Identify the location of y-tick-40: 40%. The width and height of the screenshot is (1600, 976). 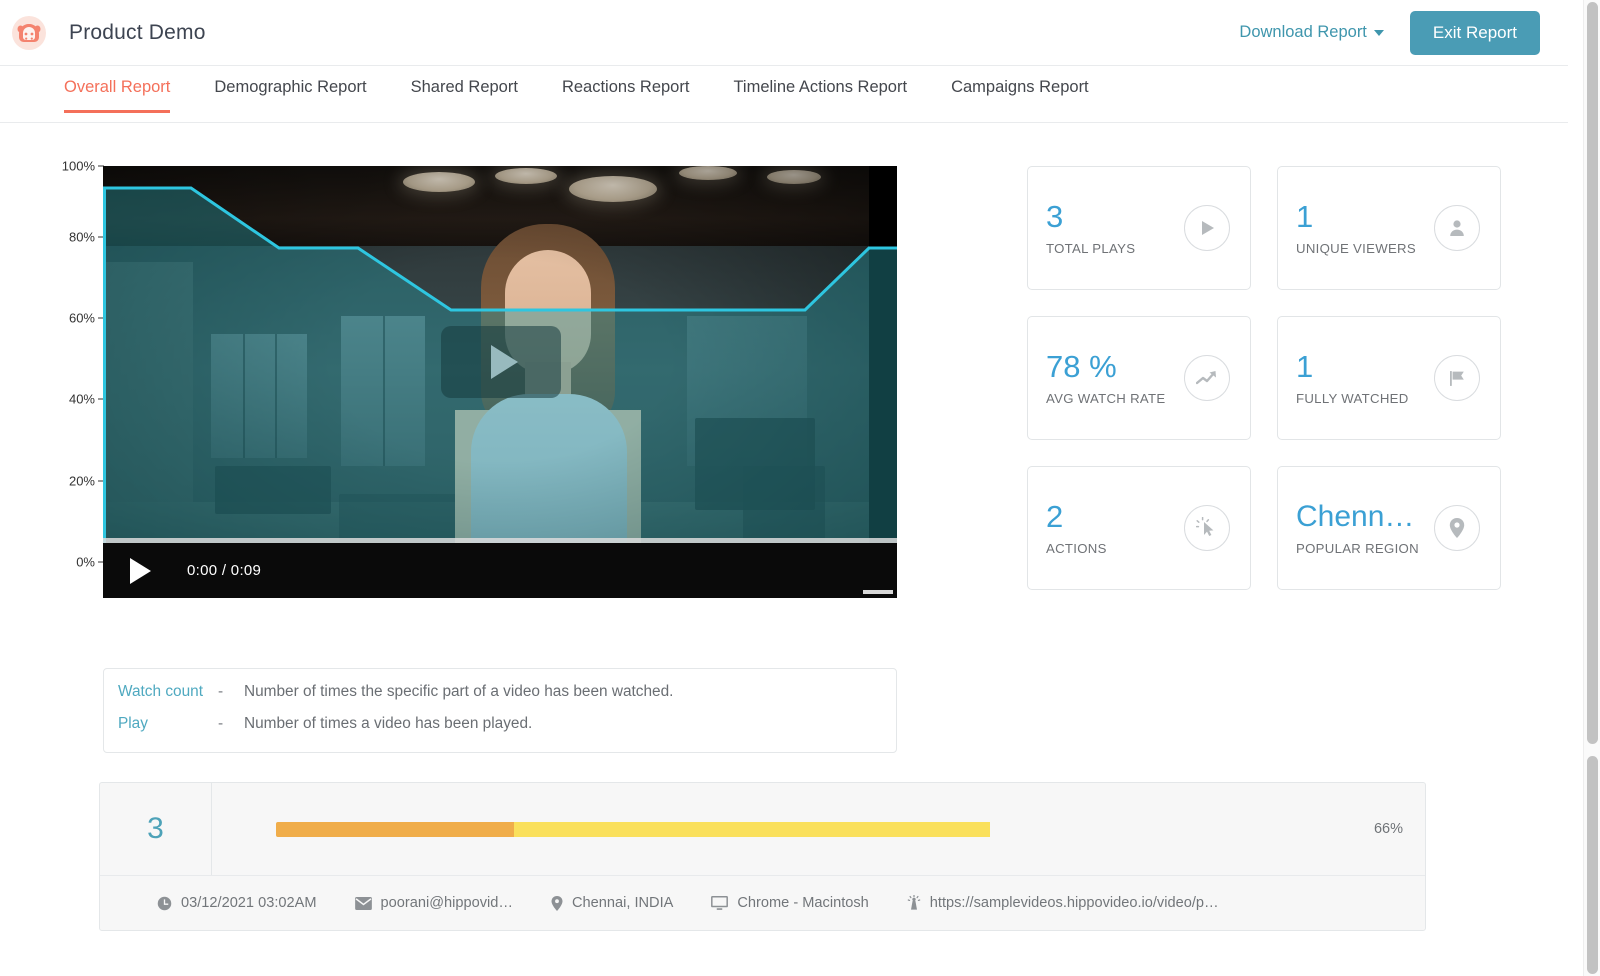
(86, 399).